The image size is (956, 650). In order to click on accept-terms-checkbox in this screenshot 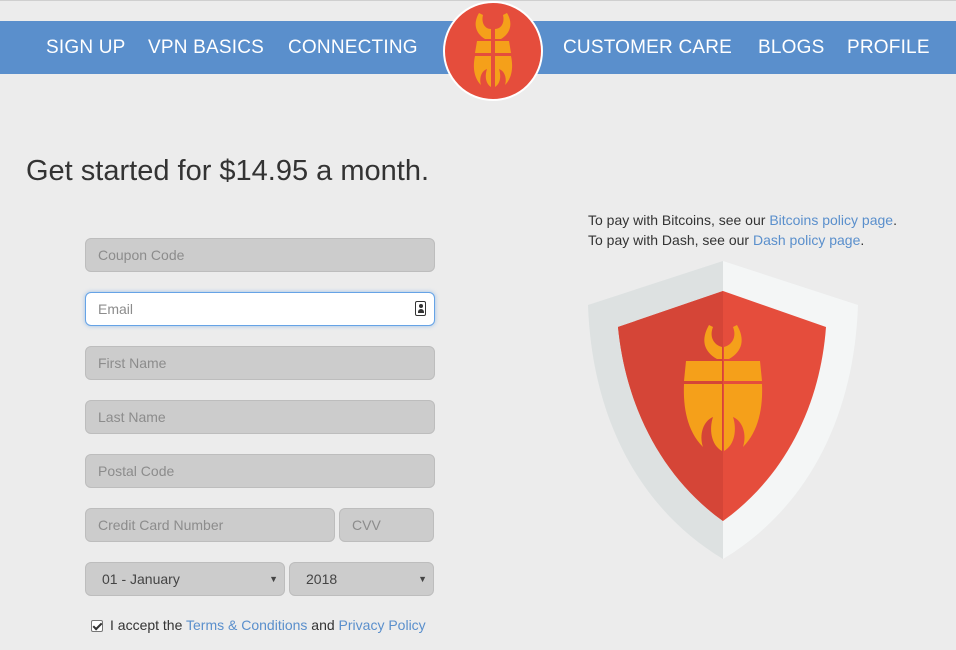, I will do `click(97, 626)`.